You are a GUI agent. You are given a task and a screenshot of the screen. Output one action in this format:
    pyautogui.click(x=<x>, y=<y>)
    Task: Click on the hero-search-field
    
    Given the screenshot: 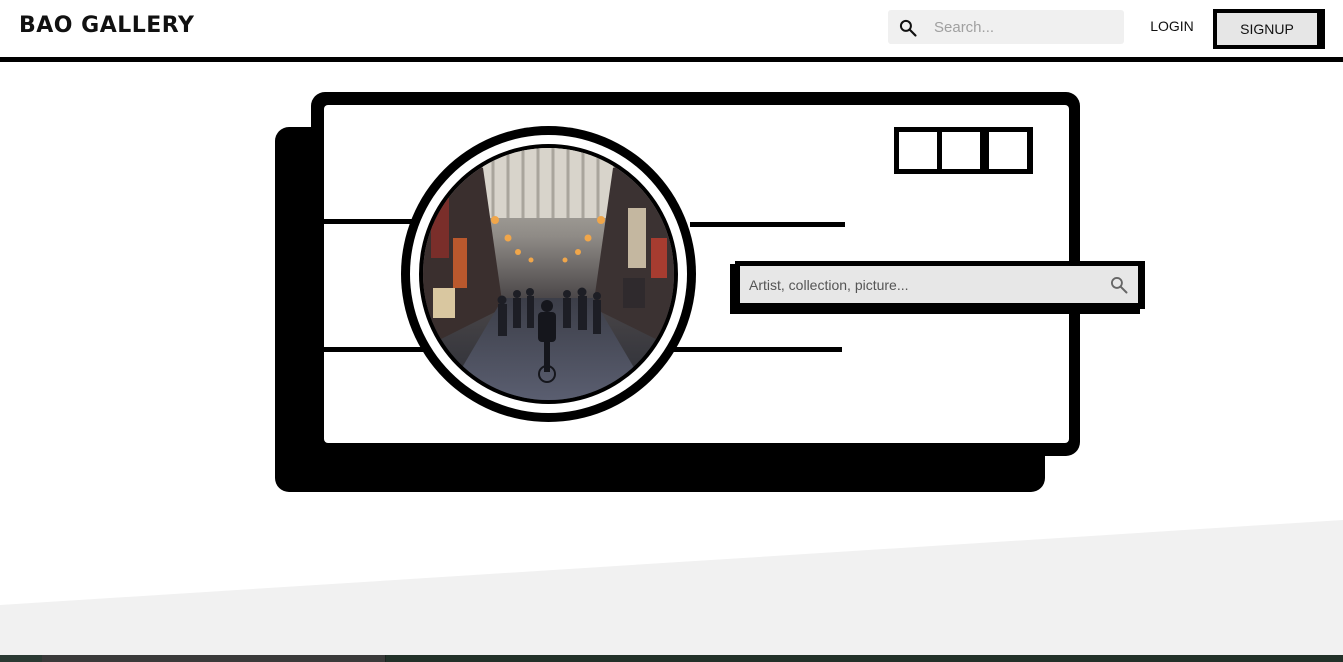 What is the action you would take?
    pyautogui.click(x=939, y=284)
    